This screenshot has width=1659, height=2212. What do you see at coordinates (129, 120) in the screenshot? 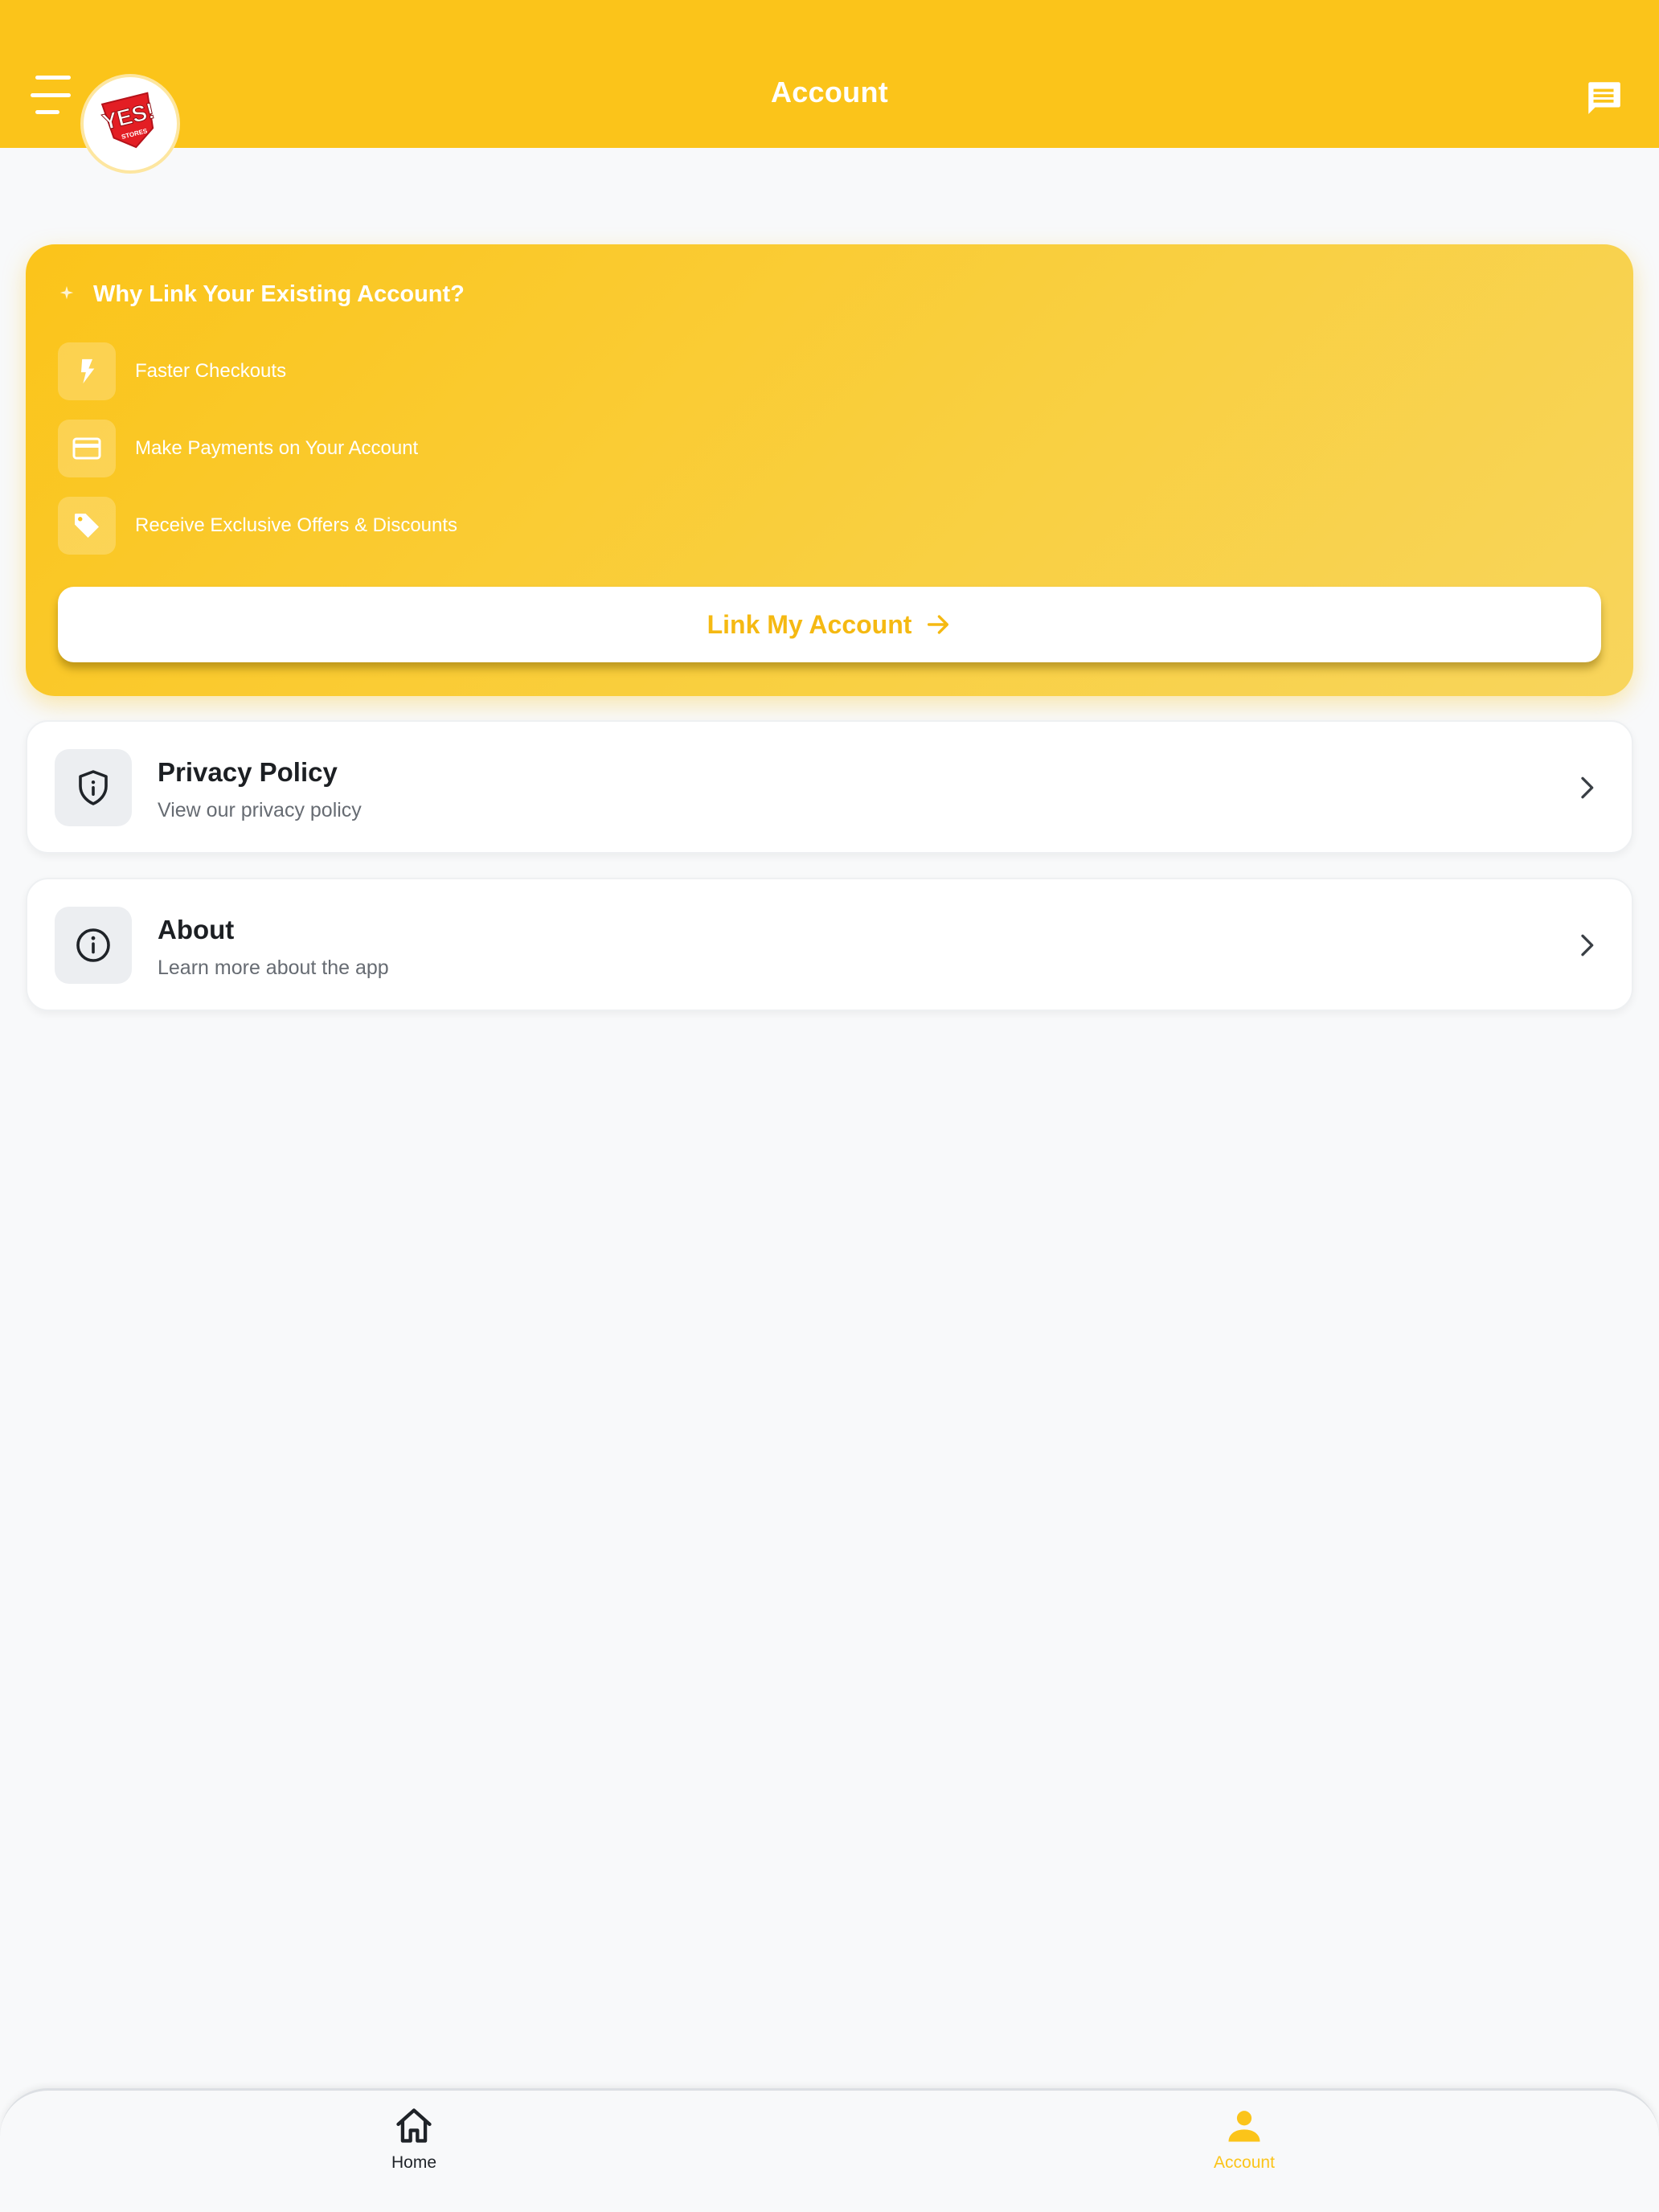
I see `yes-stores-logo-icon: YES! STORES` at bounding box center [129, 120].